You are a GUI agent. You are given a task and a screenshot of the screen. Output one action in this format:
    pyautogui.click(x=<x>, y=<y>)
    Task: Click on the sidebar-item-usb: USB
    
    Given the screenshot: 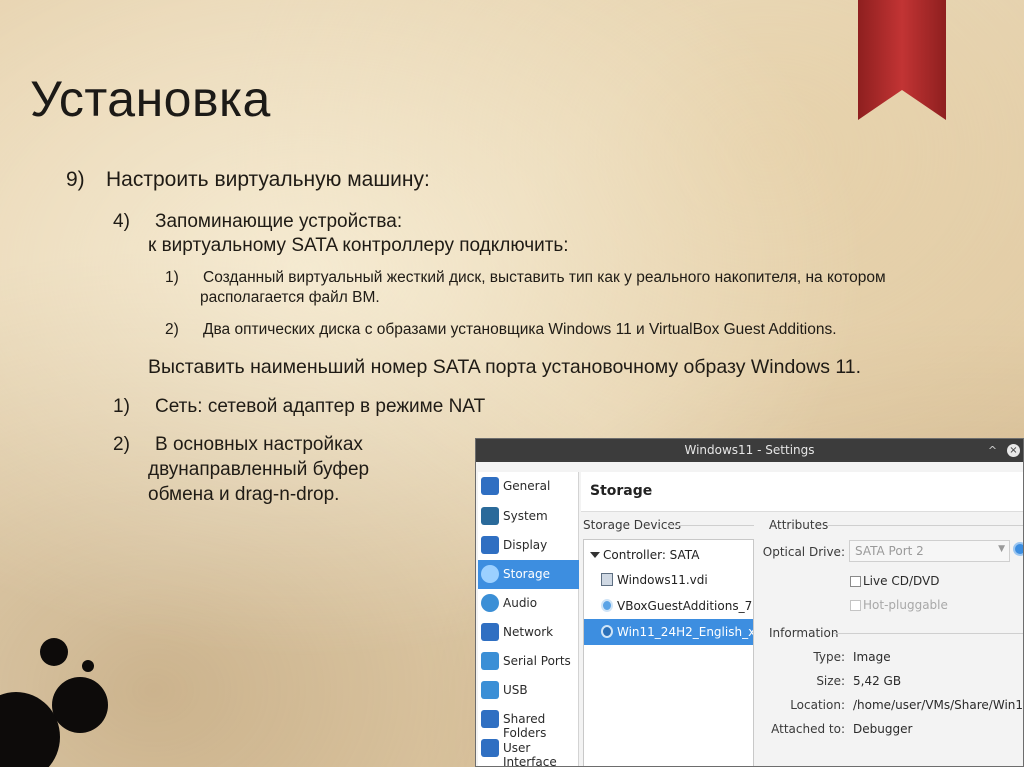 What is the action you would take?
    pyautogui.click(x=528, y=690)
    